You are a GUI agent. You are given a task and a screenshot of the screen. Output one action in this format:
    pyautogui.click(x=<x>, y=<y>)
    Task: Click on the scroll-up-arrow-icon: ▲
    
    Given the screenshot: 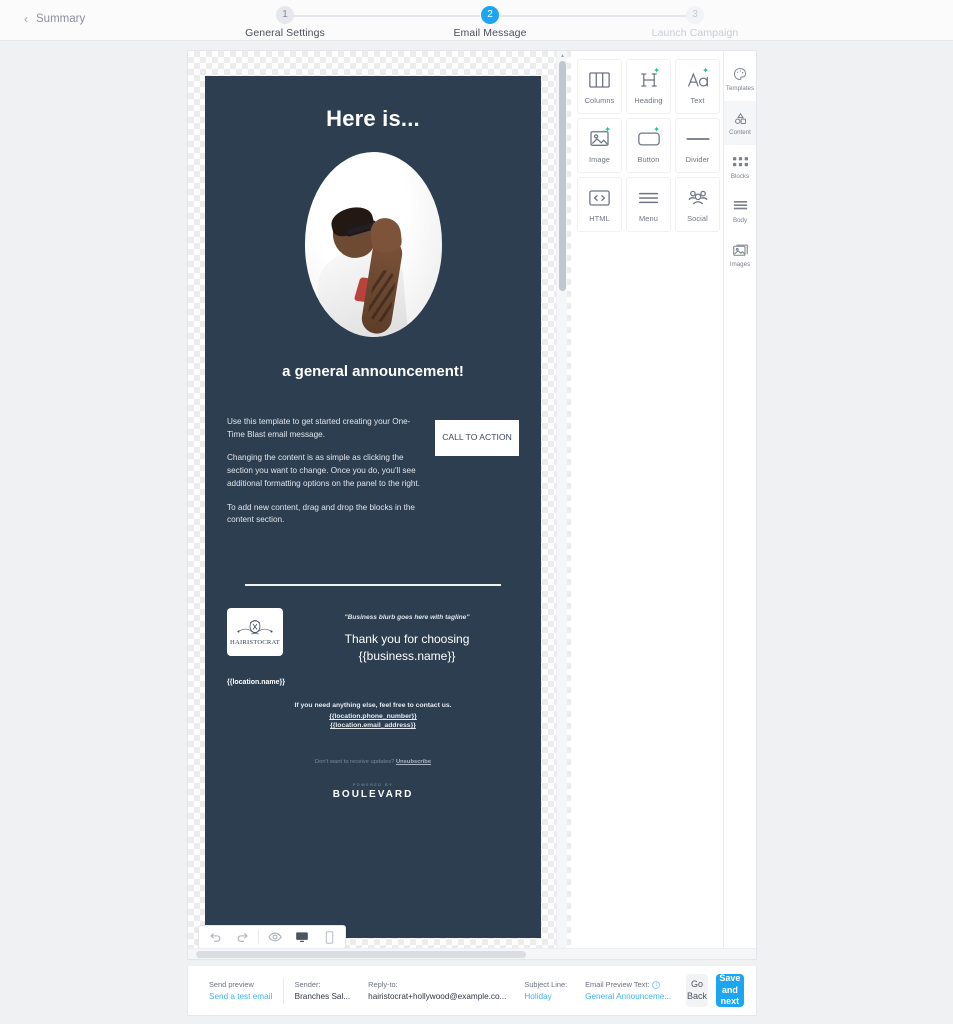 What is the action you would take?
    pyautogui.click(x=562, y=56)
    